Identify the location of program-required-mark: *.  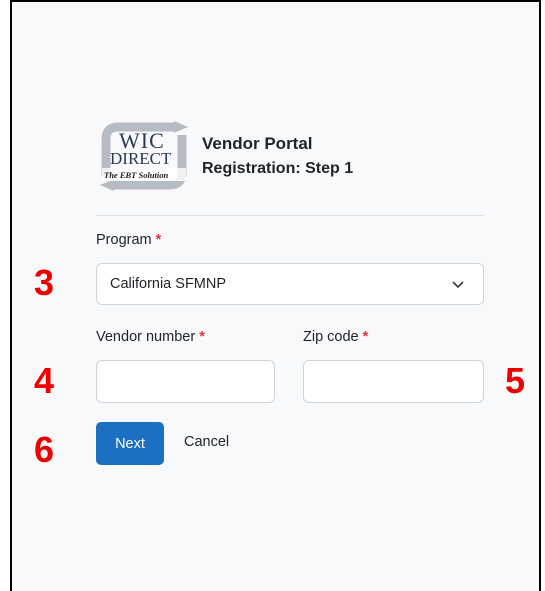
(158, 240).